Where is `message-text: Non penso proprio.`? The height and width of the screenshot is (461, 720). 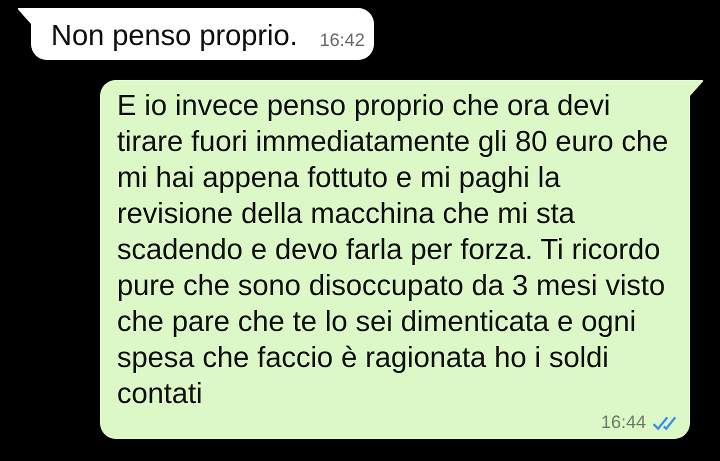
message-text: Non penso proprio. is located at coordinates (174, 36).